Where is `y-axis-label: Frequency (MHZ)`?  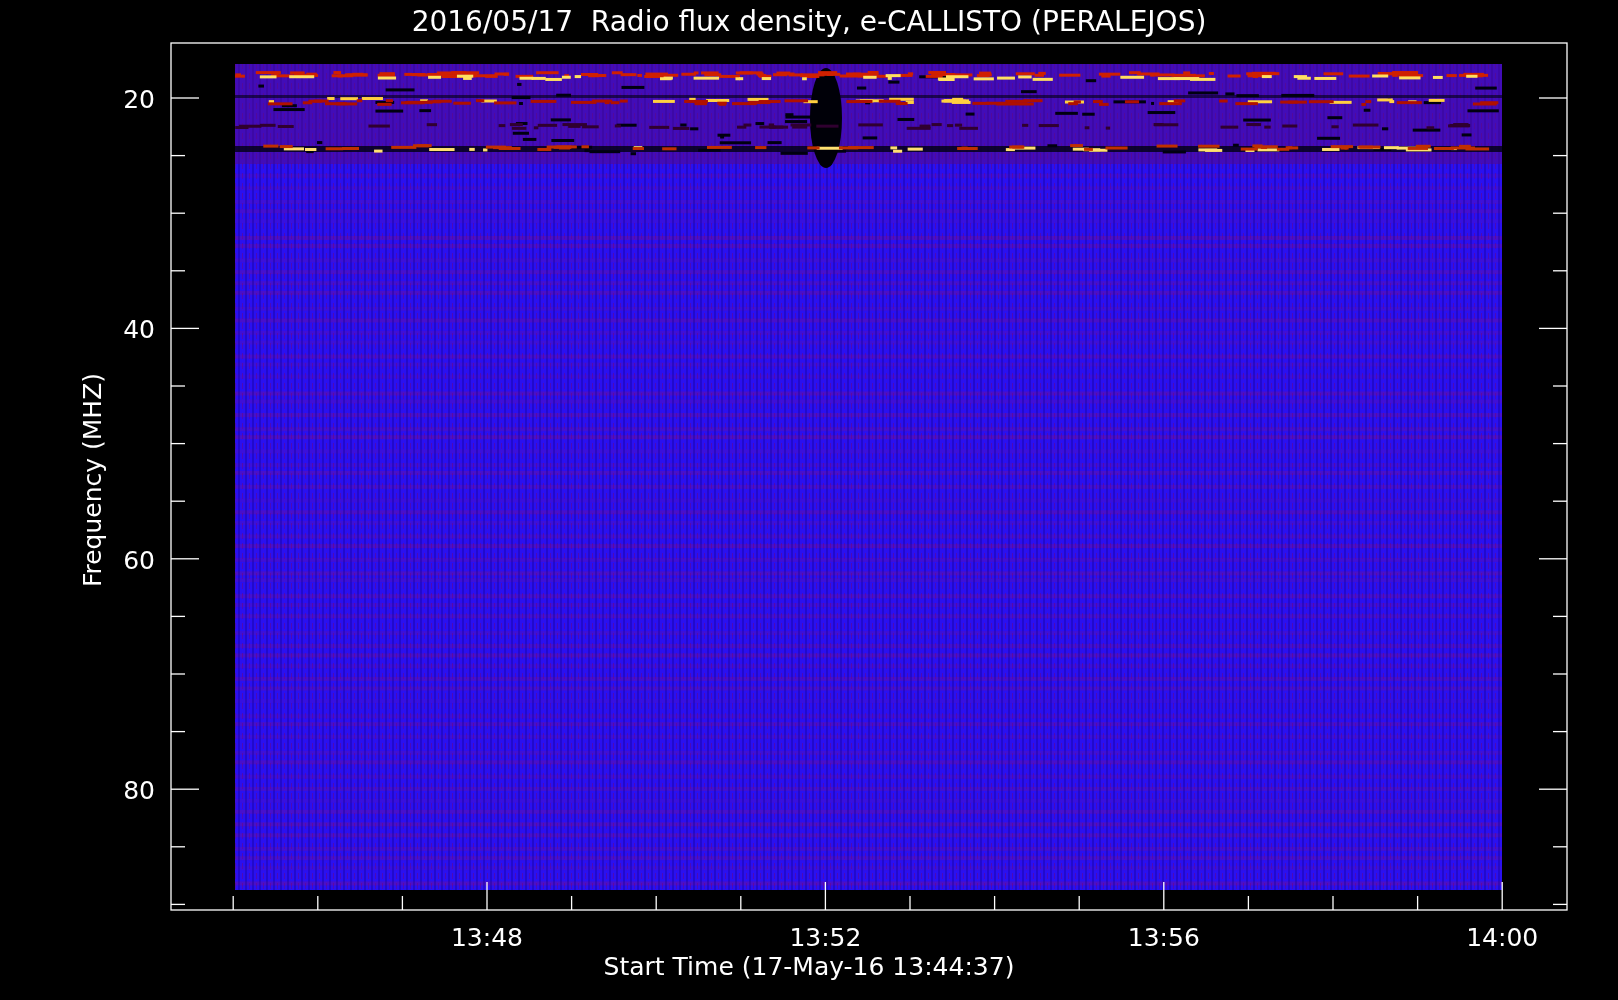 y-axis-label: Frequency (MHZ) is located at coordinates (92, 480).